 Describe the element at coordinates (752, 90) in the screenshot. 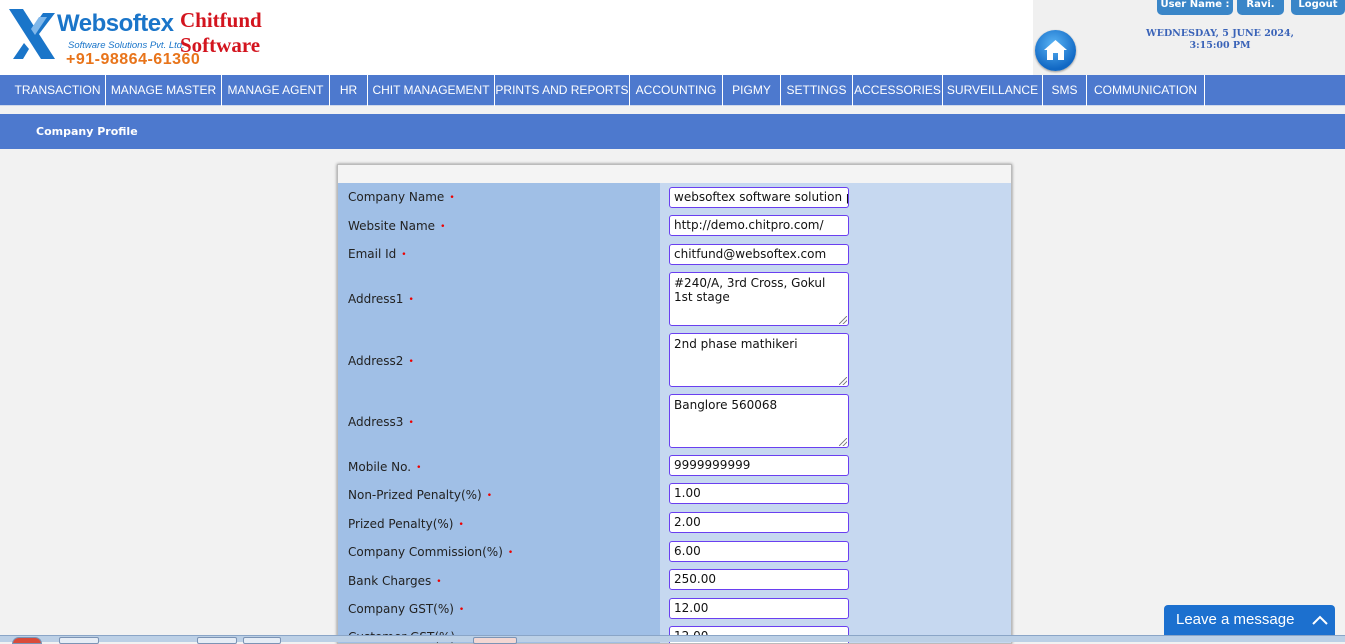

I see `nav-pigmy: PIGMY` at that location.